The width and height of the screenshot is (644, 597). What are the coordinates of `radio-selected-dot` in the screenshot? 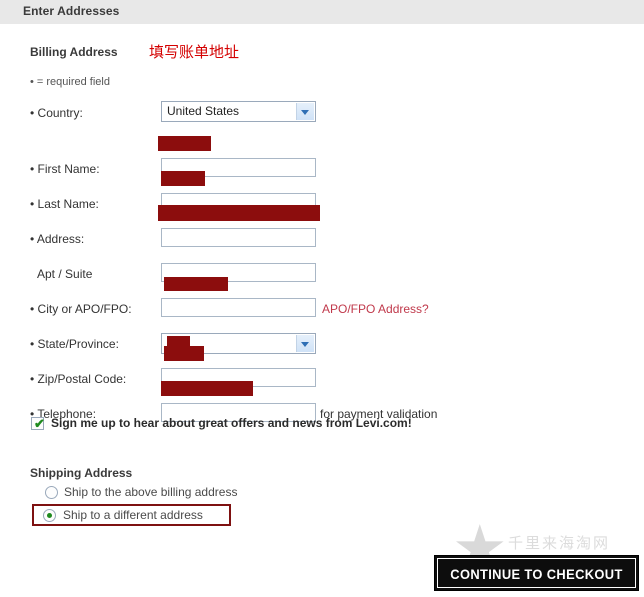 It's located at (49, 515).